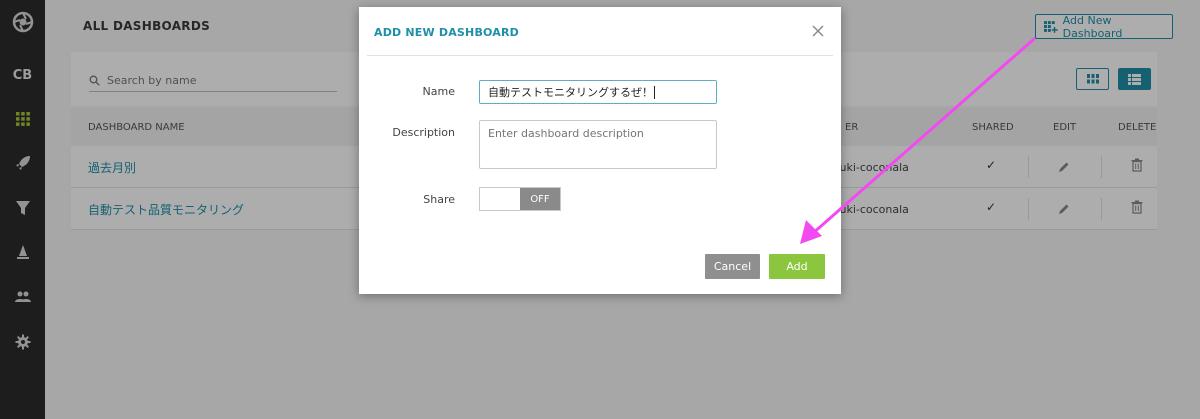  What do you see at coordinates (654, 92) in the screenshot?
I see `text-cursor` at bounding box center [654, 92].